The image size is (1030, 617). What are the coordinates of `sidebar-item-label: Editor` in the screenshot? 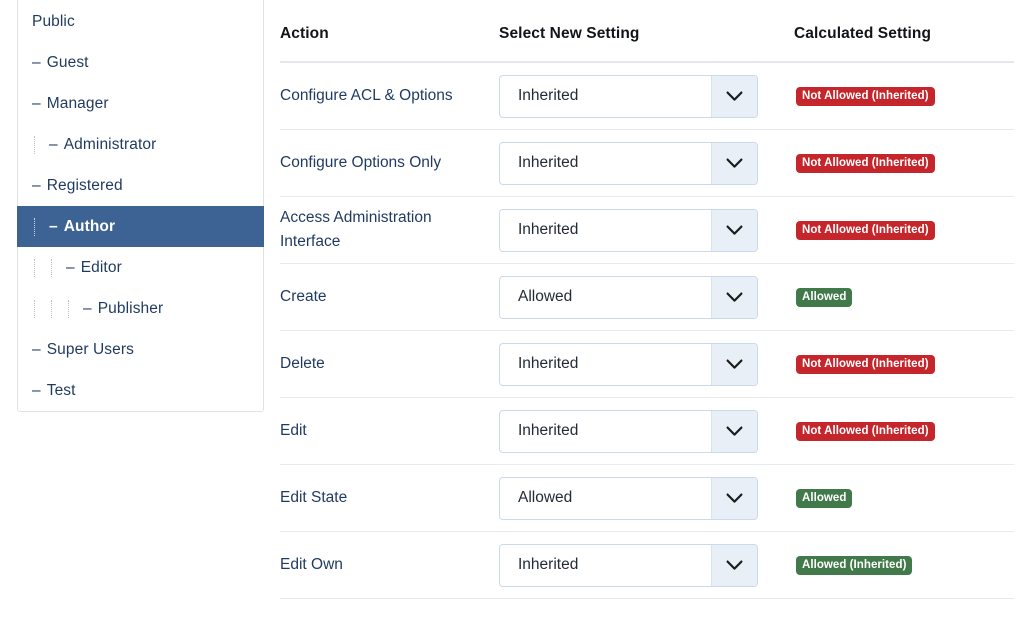 It's located at (101, 267).